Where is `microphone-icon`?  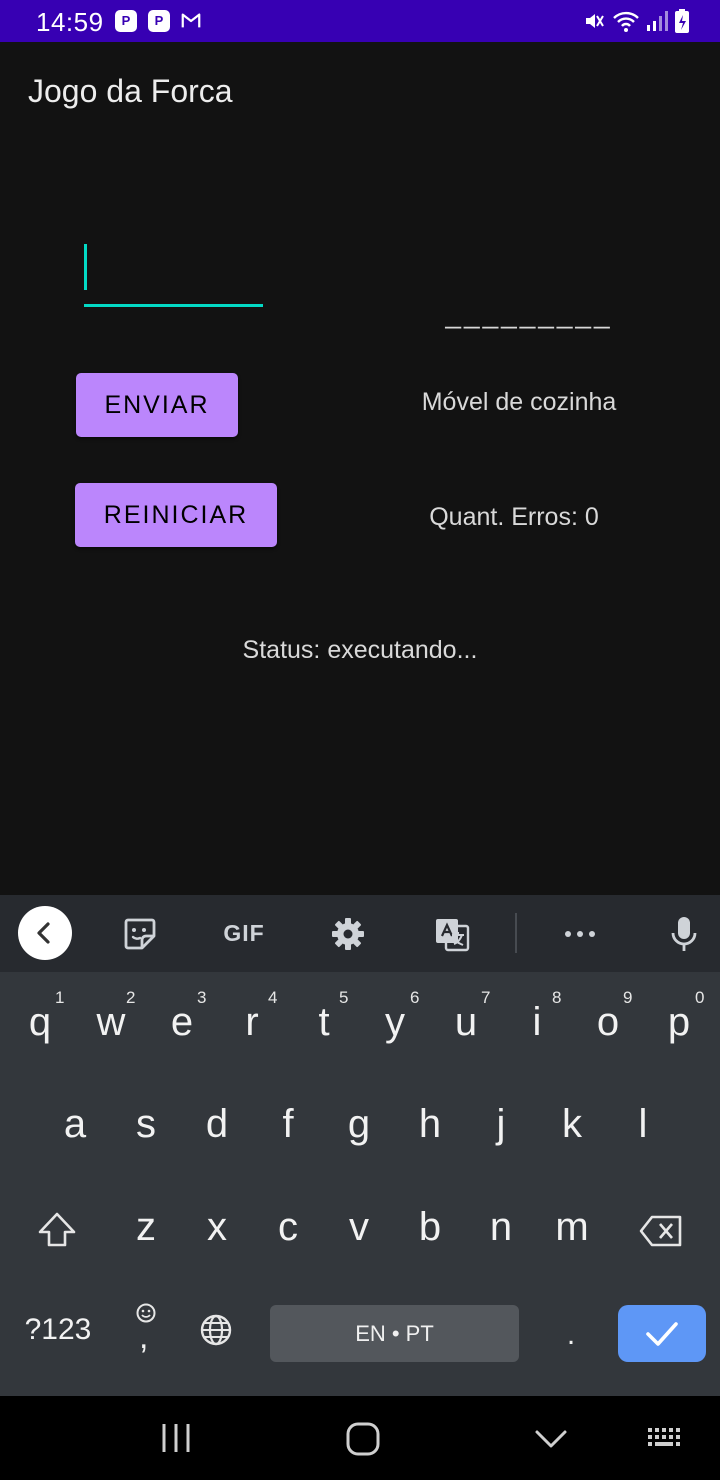
microphone-icon is located at coordinates (684, 933).